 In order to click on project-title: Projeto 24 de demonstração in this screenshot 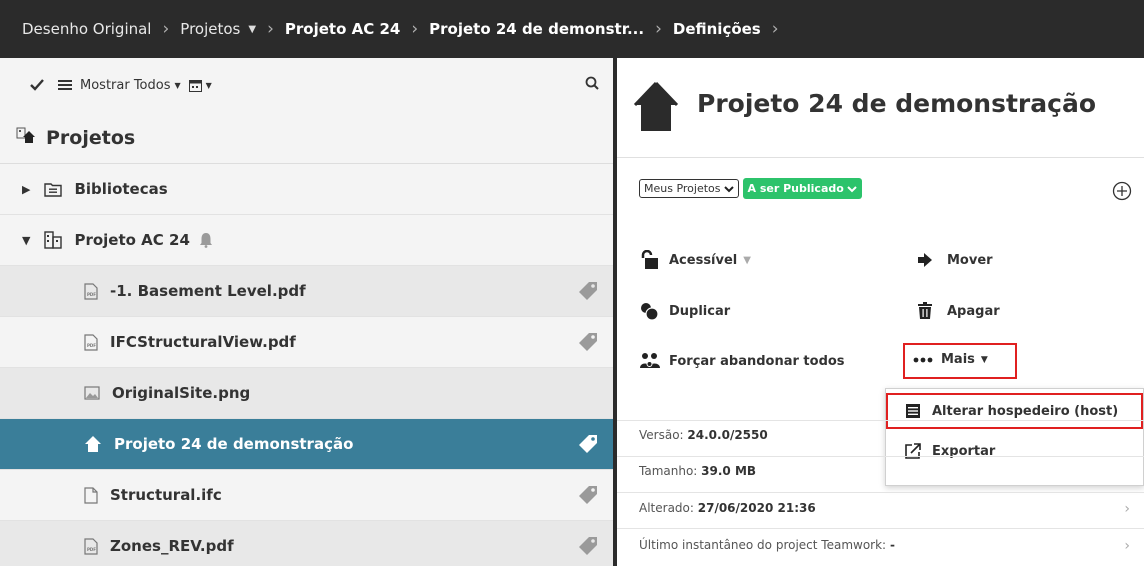, I will do `click(896, 103)`.